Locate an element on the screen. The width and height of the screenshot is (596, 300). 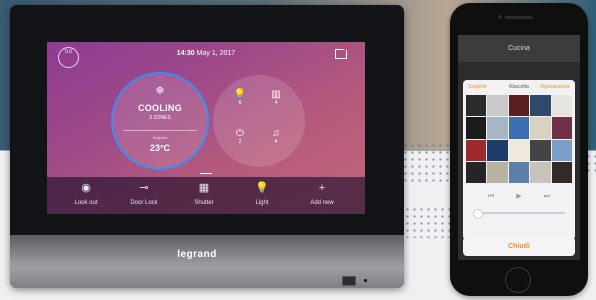
brand-logo: legrand is located at coordinates (197, 254).